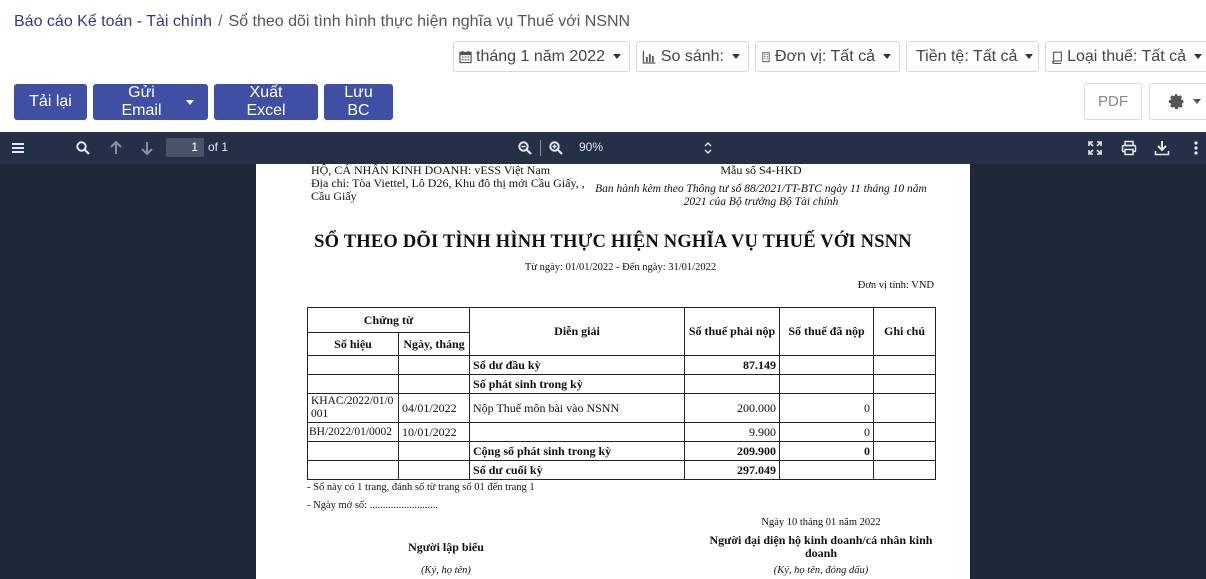  Describe the element at coordinates (1095, 148) in the screenshot. I see `fullscreen-icon` at that location.